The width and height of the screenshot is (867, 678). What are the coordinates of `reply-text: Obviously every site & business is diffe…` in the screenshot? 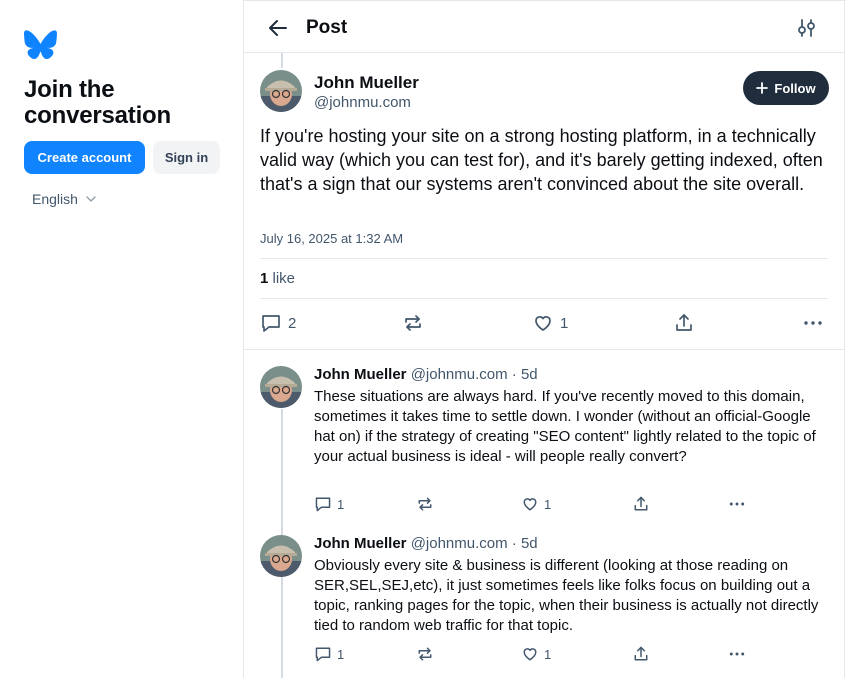 It's located at (566, 595).